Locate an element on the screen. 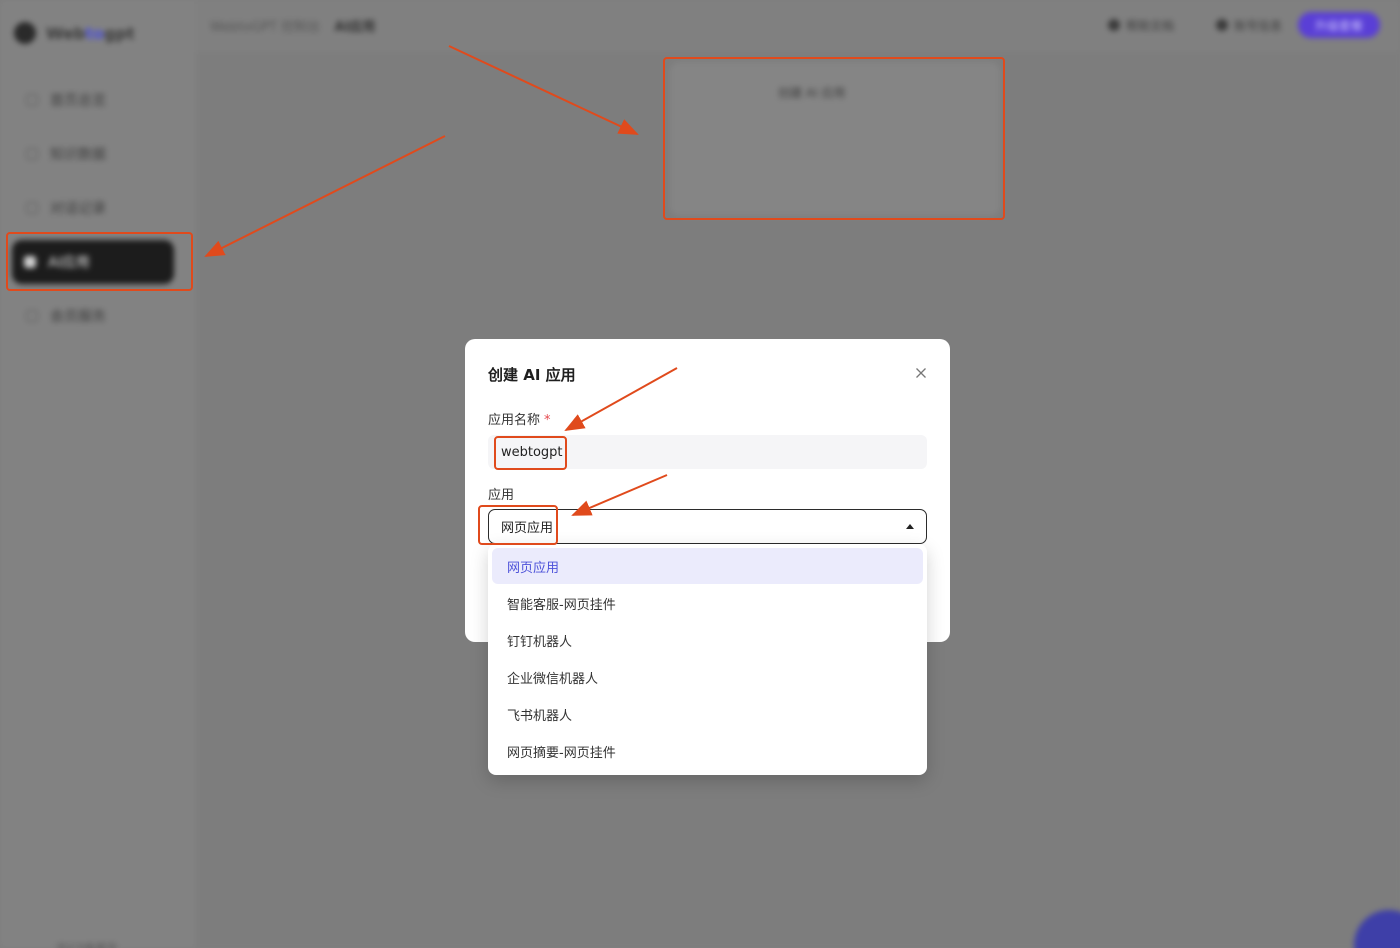 The height and width of the screenshot is (948, 1400). user-icon is located at coordinates (1222, 25).